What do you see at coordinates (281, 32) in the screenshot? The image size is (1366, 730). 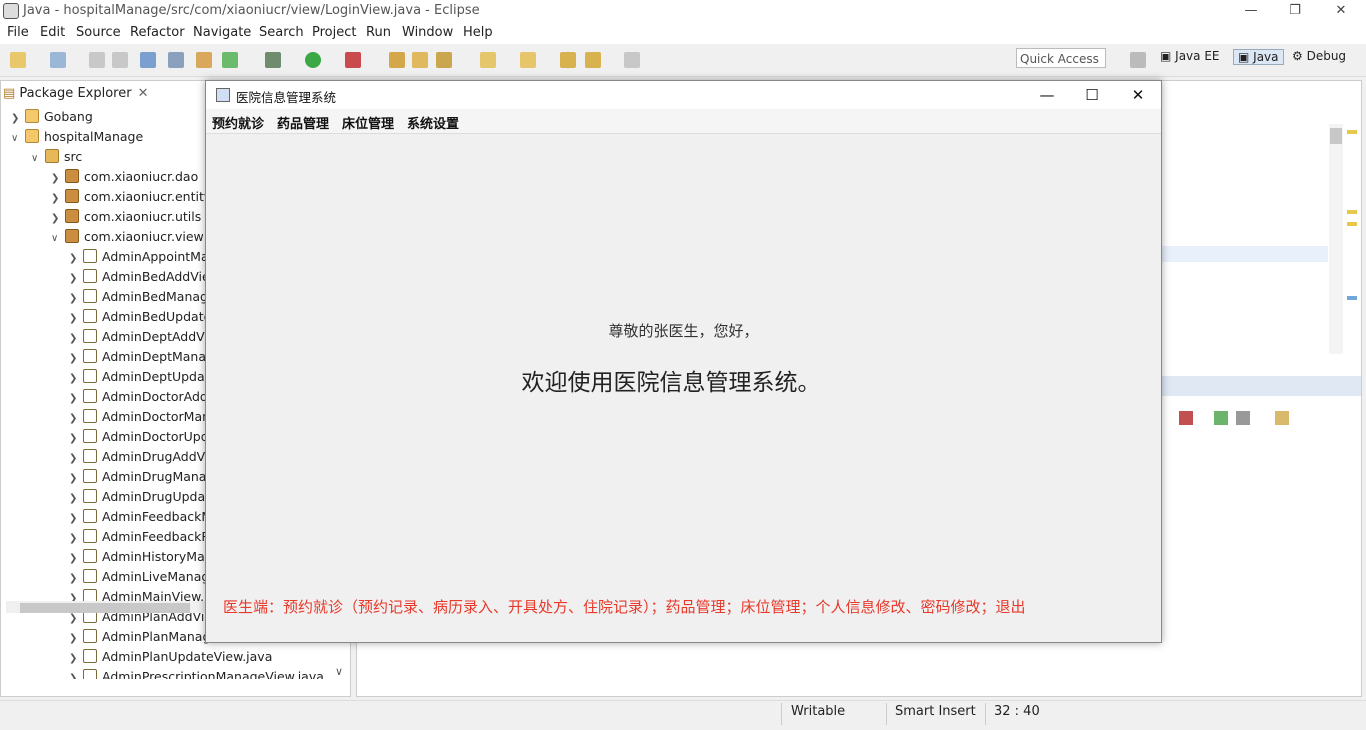 I see `menu-search: Search` at bounding box center [281, 32].